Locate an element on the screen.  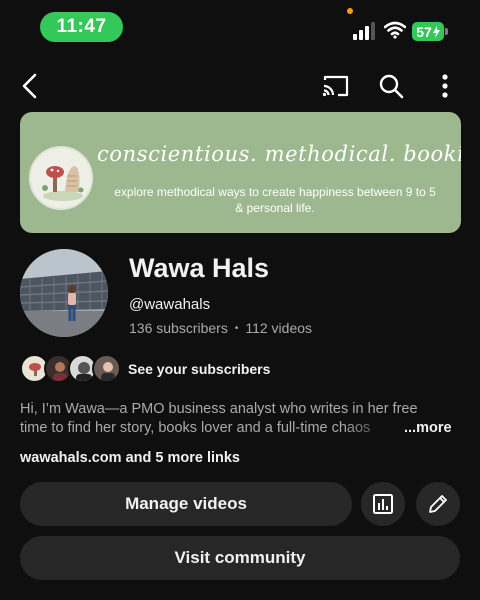
search-icon is located at coordinates (391, 86).